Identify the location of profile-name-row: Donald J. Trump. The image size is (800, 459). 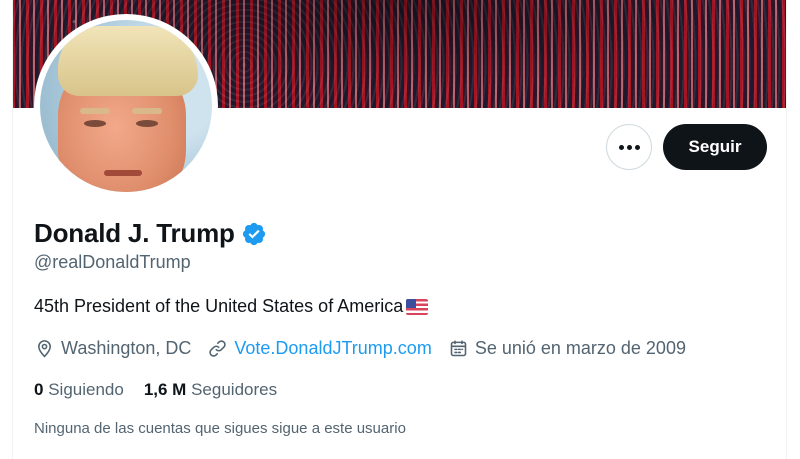
(150, 233).